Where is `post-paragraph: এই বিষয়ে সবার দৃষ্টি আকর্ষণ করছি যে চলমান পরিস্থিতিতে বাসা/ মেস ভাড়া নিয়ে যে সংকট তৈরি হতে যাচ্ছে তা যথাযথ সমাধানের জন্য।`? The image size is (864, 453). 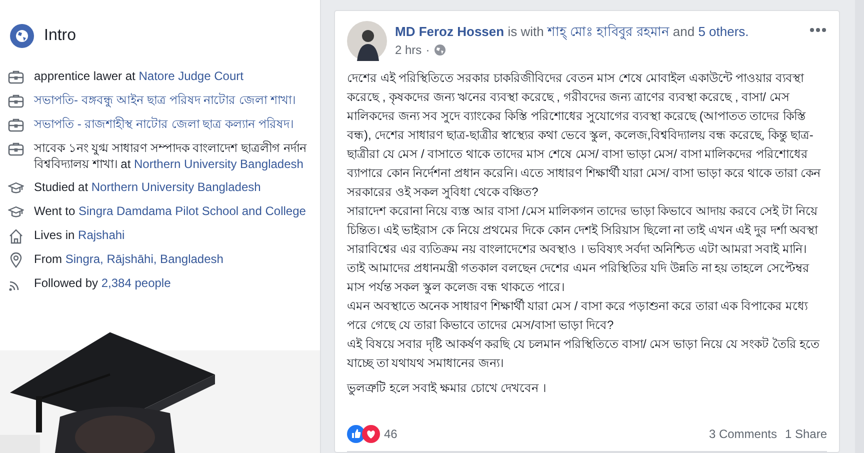
post-paragraph: এই বিষয়ে সবার দৃষ্টি আকর্ষণ করছি যে চলমান পরিস্থিতিতে বাসা/ মেস ভাড়া নিয়ে যে সংকট তৈরি হতে যাচ্ছে তা যথাযথ সমাধানের জন্য। is located at coordinates (584, 354).